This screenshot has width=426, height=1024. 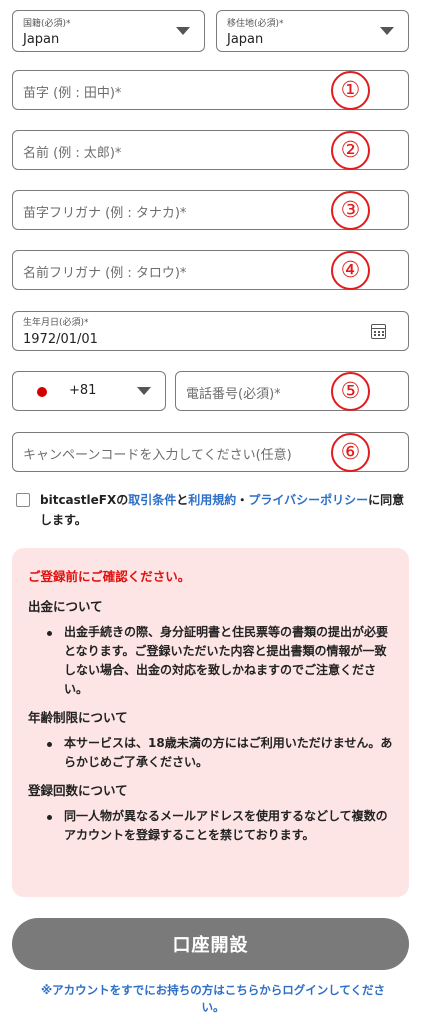 I want to click on nationality-label: 国籍(必須)*, so click(x=47, y=24).